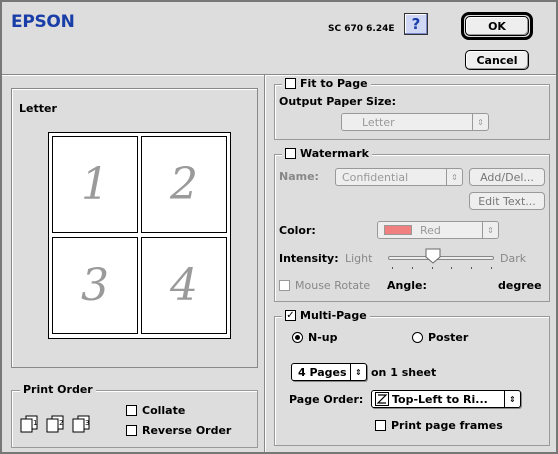  Describe the element at coordinates (290, 315) in the screenshot. I see `multi-page-checkbox: ✓` at that location.